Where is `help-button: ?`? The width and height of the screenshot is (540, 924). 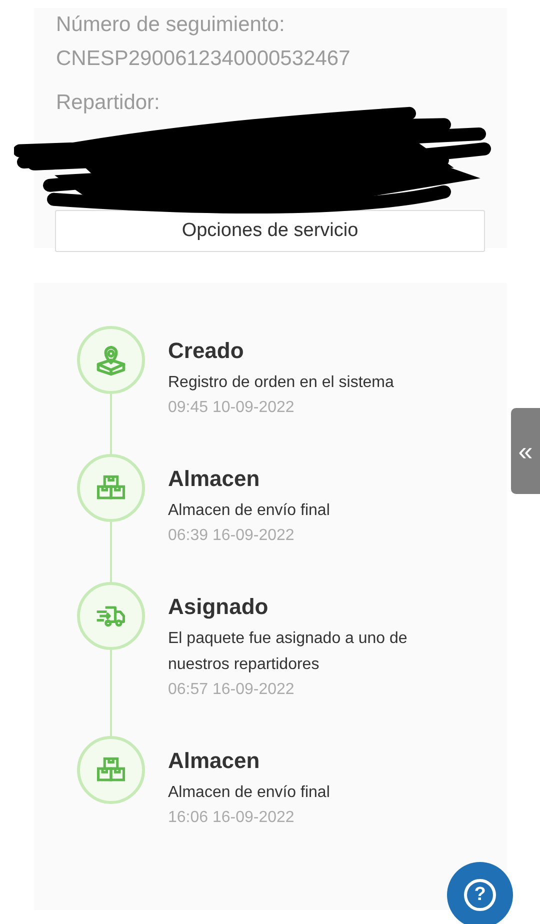
help-button: ? is located at coordinates (480, 893).